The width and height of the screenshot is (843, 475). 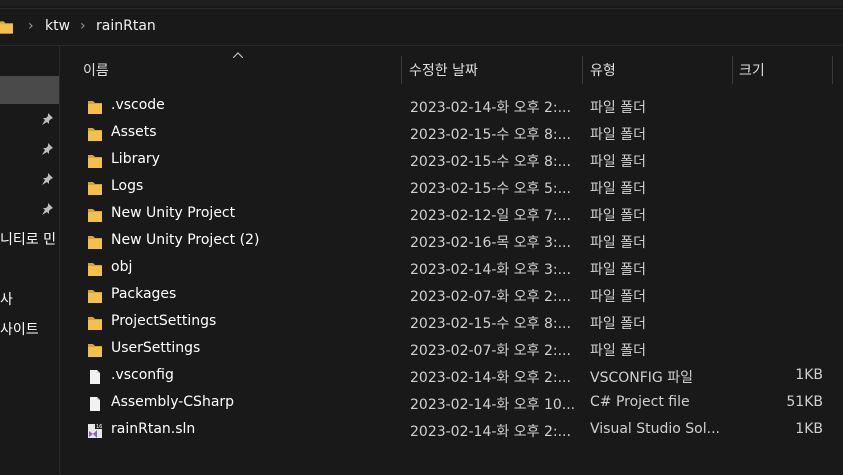 What do you see at coordinates (122, 267) in the screenshot?
I see `file-name: obj` at bounding box center [122, 267].